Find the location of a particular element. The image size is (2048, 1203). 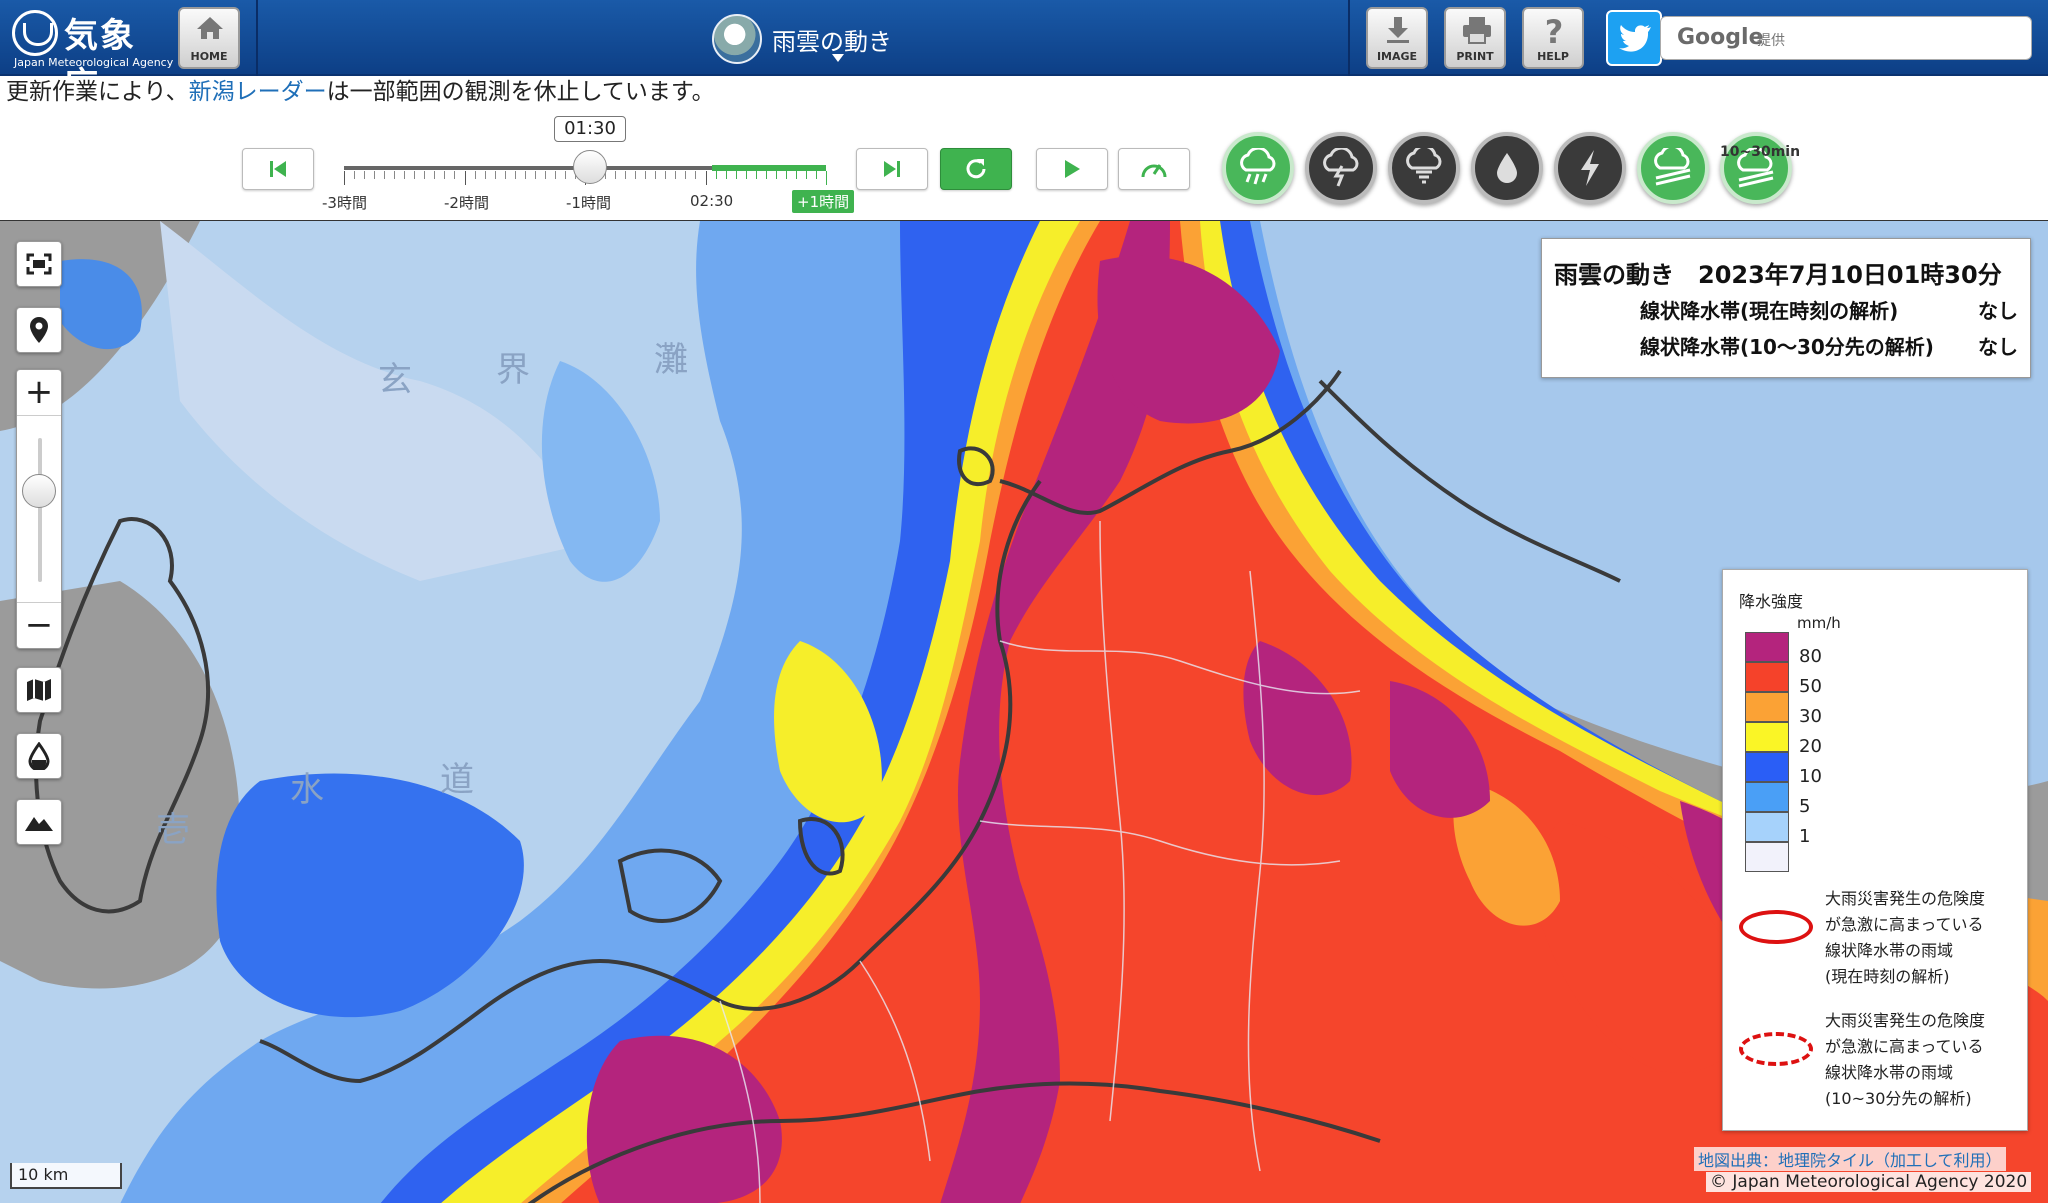

logo-subtitle: Japan Meteorological Agency is located at coordinates (94, 62).